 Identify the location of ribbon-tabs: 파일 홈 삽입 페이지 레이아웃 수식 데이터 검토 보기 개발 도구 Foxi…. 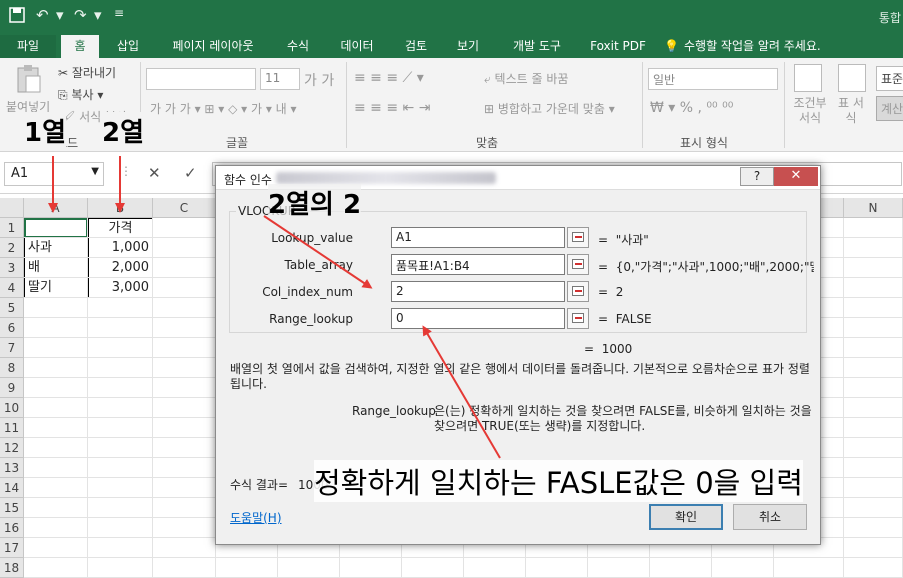
(451, 45).